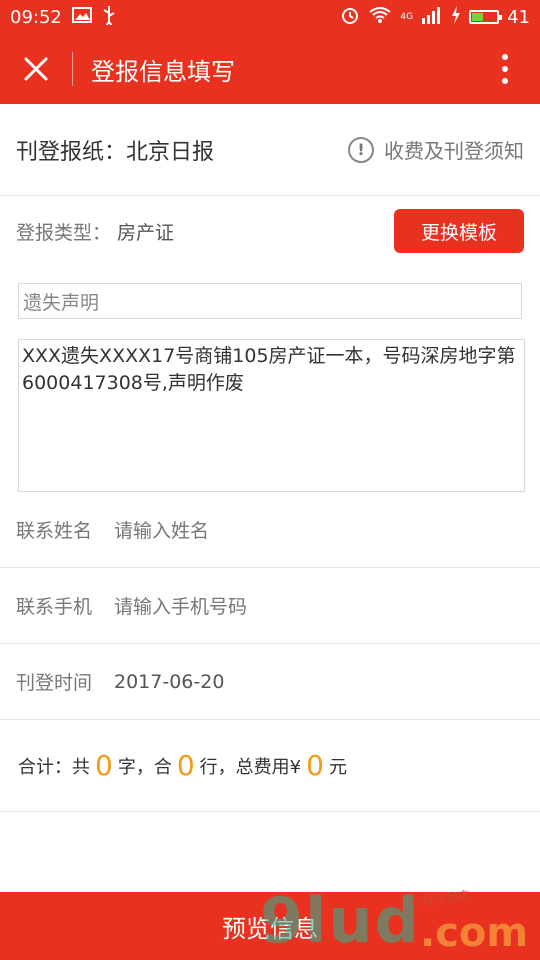  Describe the element at coordinates (270, 682) in the screenshot. I see `publish-date-row: 刊登时间 2017-06-20` at that location.